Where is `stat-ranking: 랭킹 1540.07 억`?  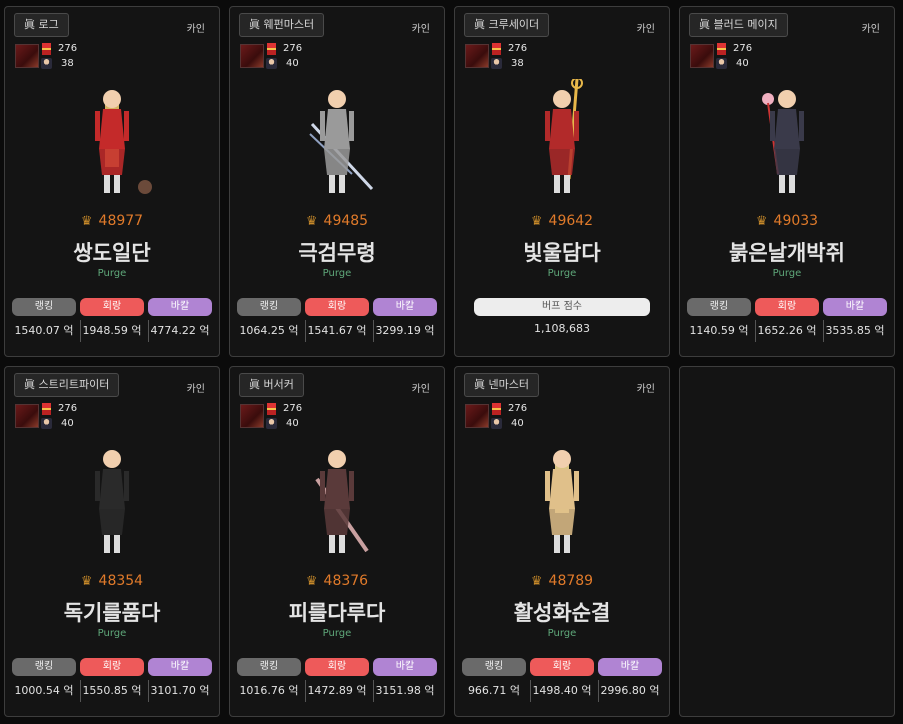 stat-ranking: 랭킹 1540.07 억 is located at coordinates (46, 320).